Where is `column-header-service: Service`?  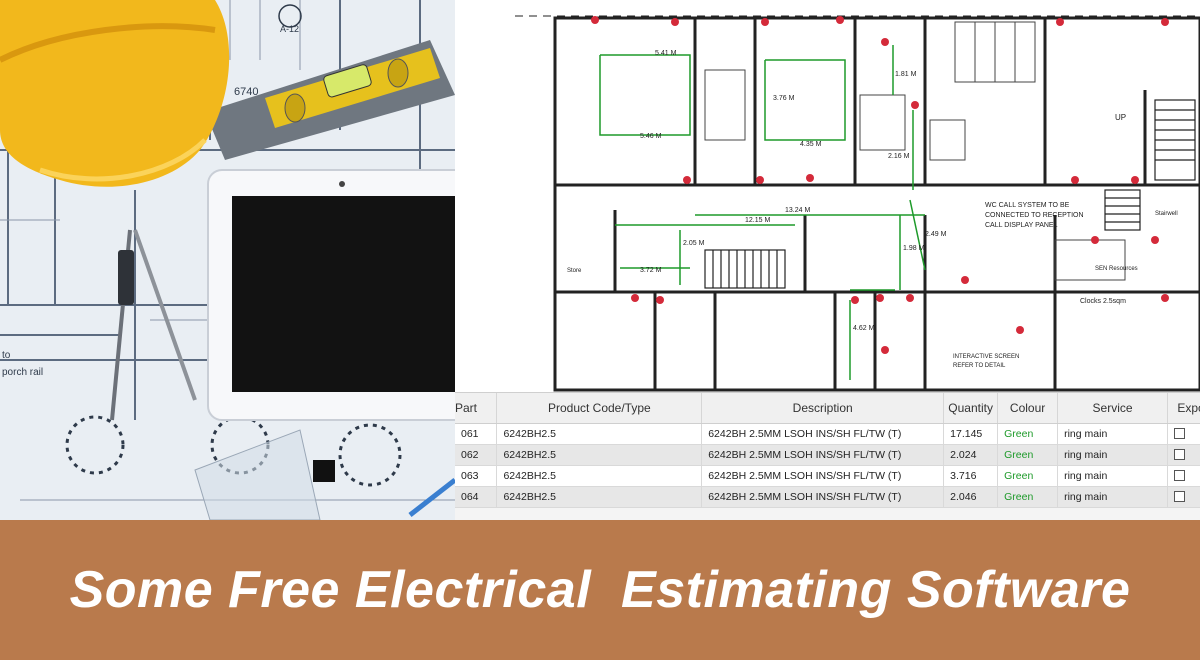
column-header-service: Service is located at coordinates (1112, 408).